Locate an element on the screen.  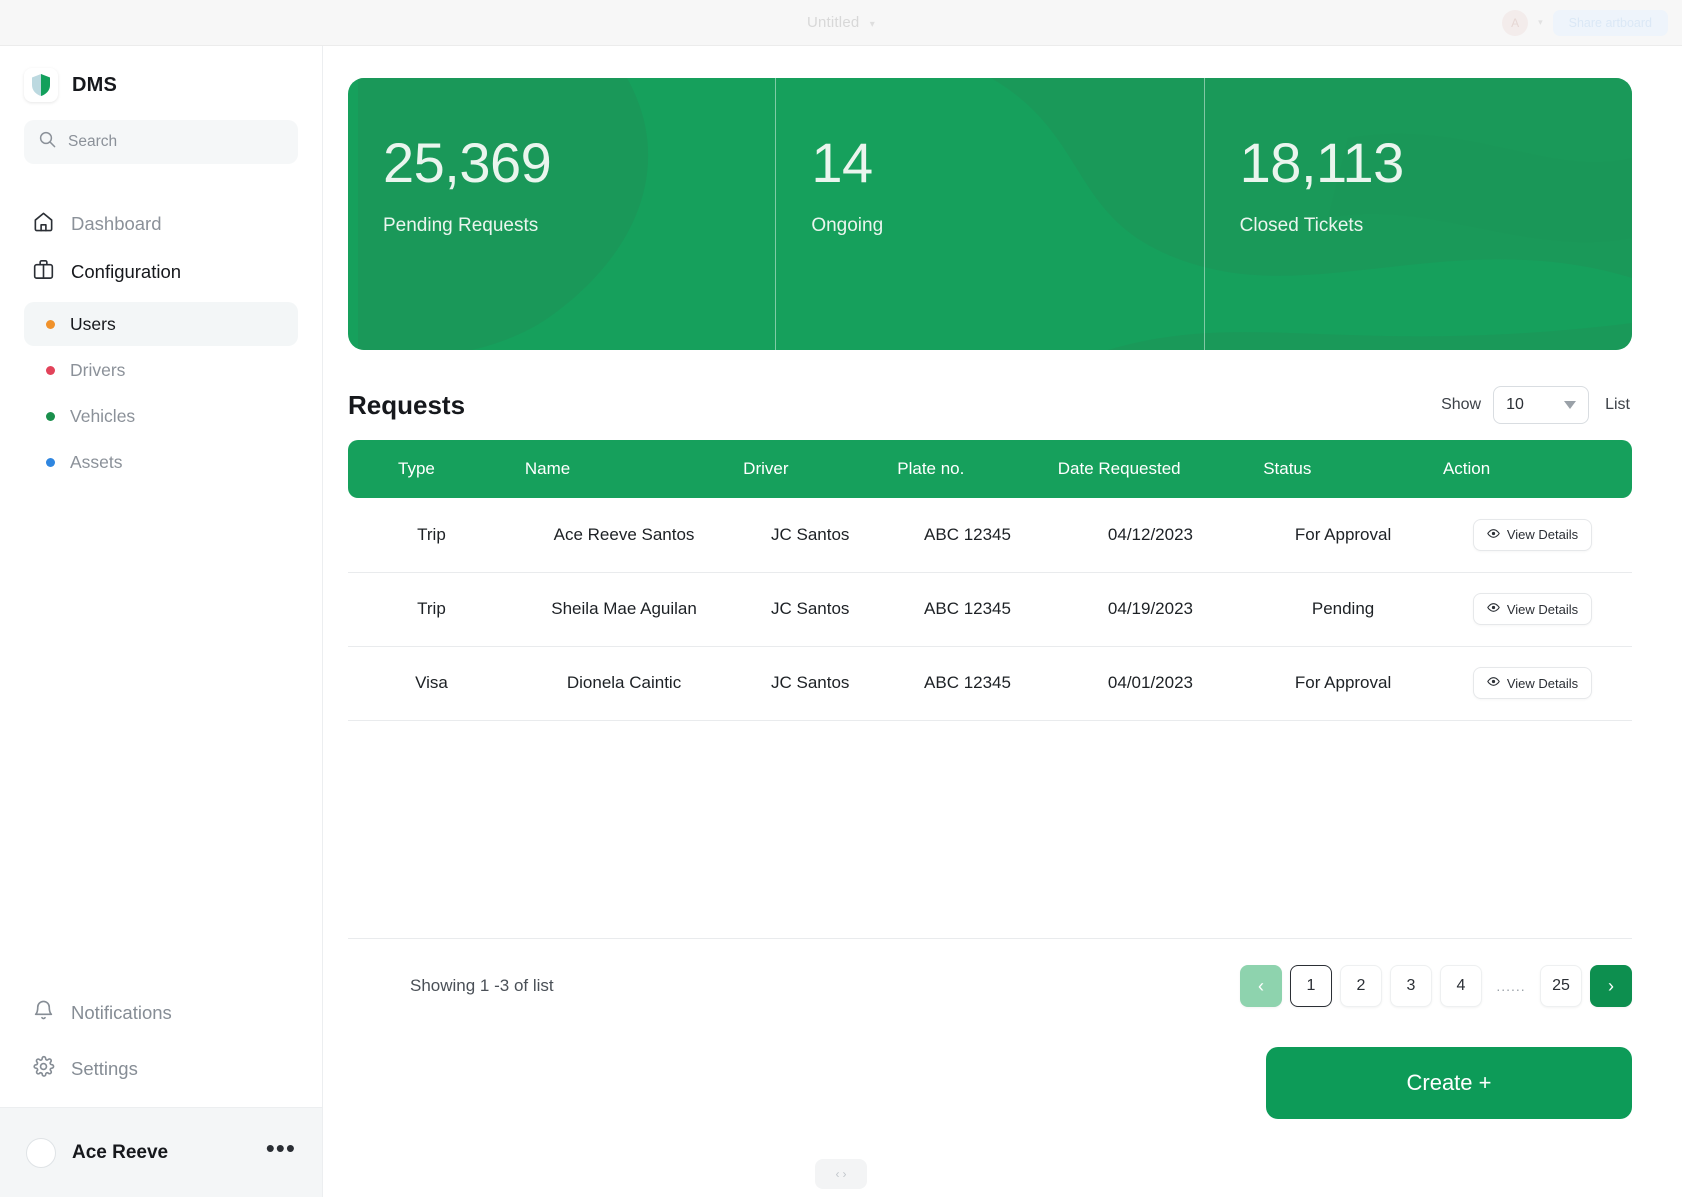
sidebar-item-configuration: Configuration is located at coordinates (161, 272).